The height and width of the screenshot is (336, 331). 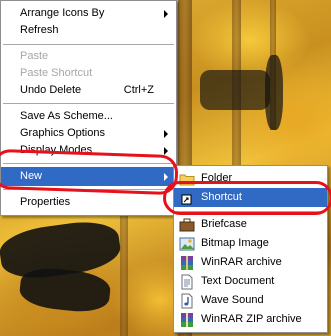 I want to click on submenu-item-text-document: Text Document, so click(x=250, y=281).